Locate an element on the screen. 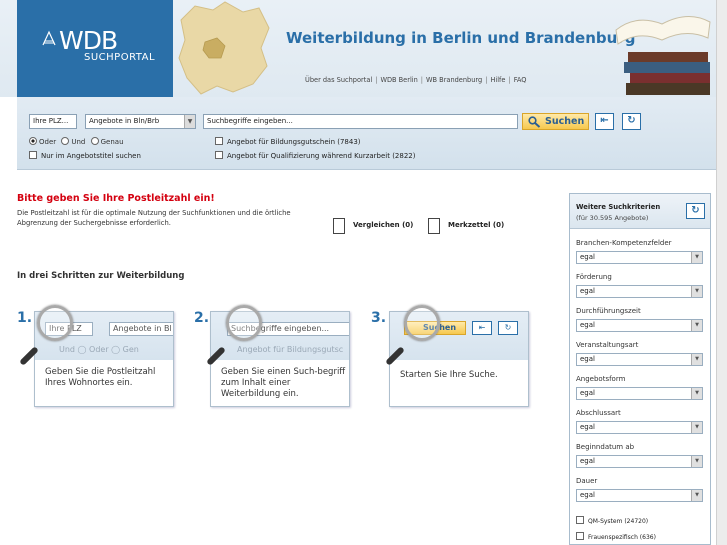 The image size is (727, 545). criteria-label-branchen: Branchen-Kompetenzfelder is located at coordinates (624, 243).